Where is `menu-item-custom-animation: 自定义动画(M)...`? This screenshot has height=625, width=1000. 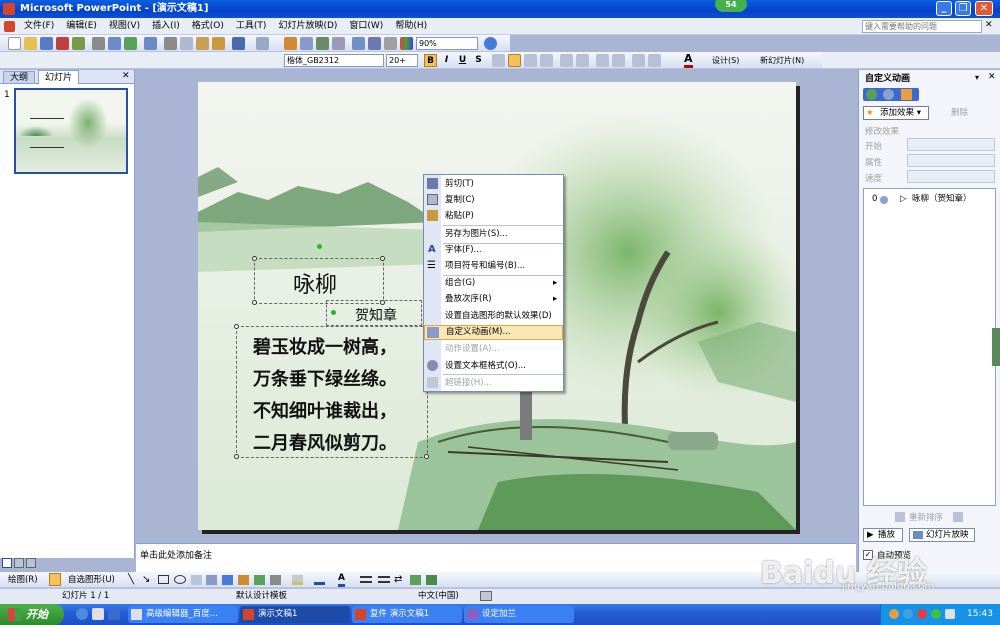 menu-item-custom-animation: 自定义动画(M)... is located at coordinates (493, 332).